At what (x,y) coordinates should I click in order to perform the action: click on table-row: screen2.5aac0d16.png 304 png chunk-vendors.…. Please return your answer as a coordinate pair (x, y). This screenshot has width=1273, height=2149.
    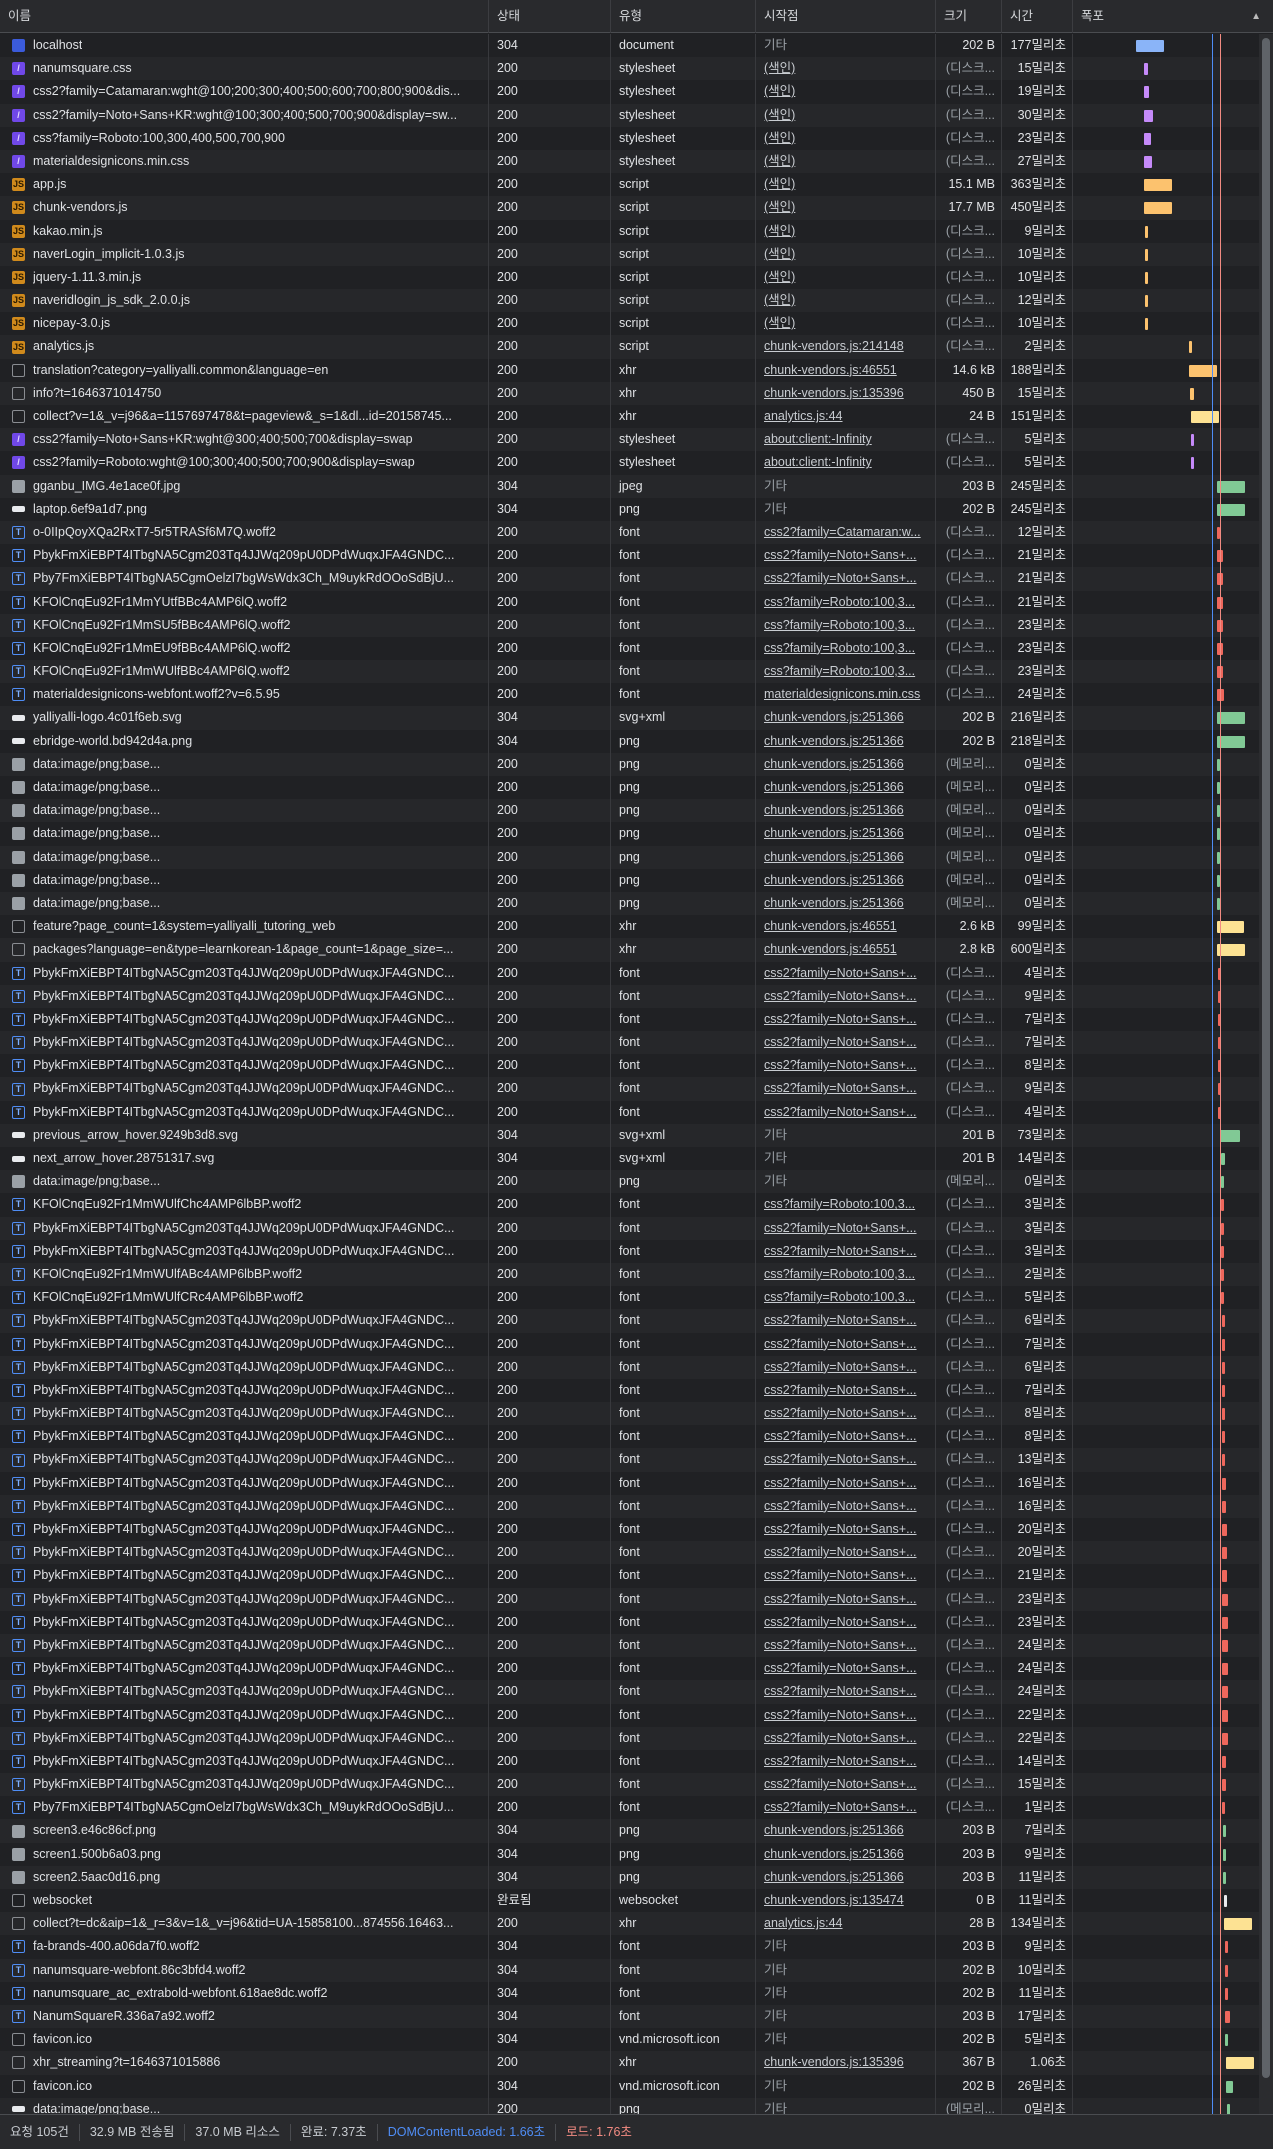
    Looking at the image, I should click on (629, 1877).